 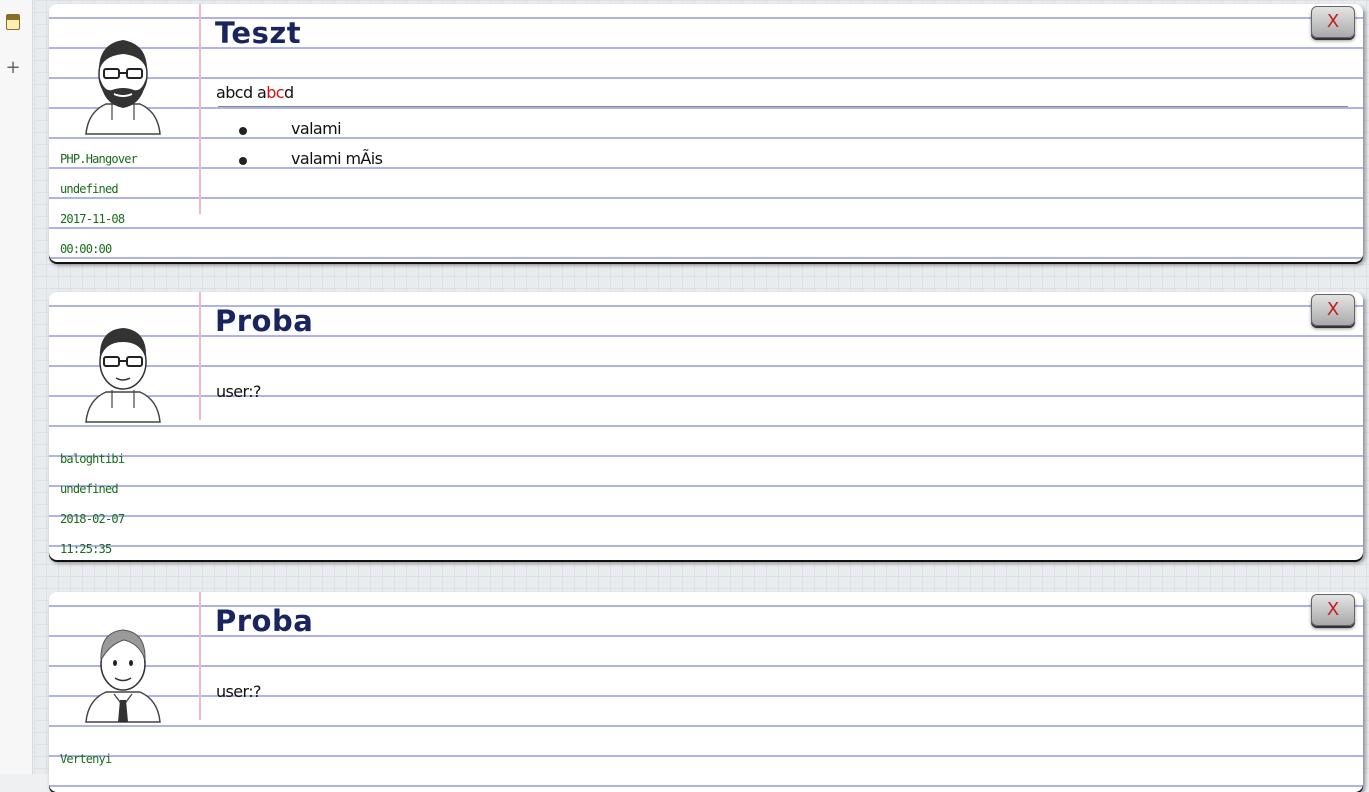 What do you see at coordinates (86, 249) in the screenshot?
I see `note-time: 00:00:00` at bounding box center [86, 249].